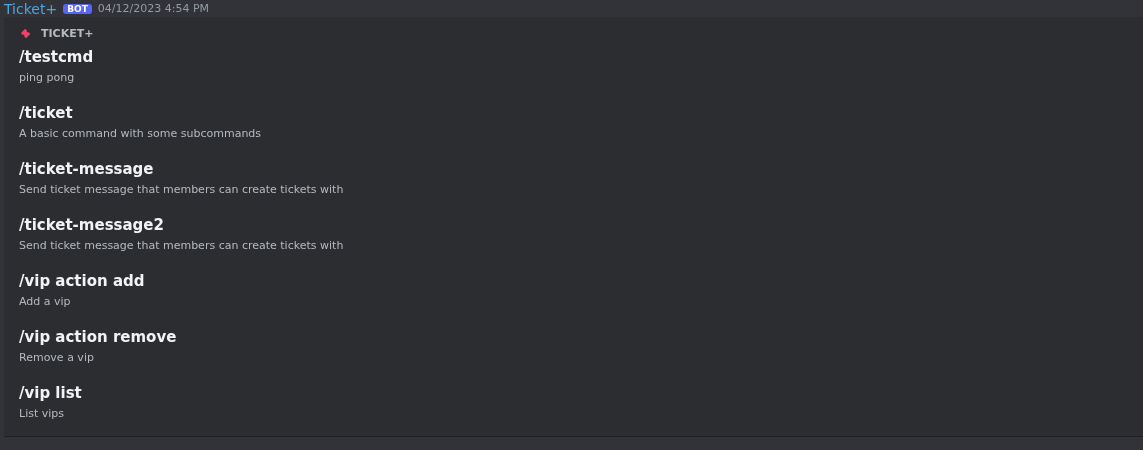 Image resolution: width=1143 pixels, height=450 pixels. What do you see at coordinates (42, 414) in the screenshot?
I see `command-description: List vips` at bounding box center [42, 414].